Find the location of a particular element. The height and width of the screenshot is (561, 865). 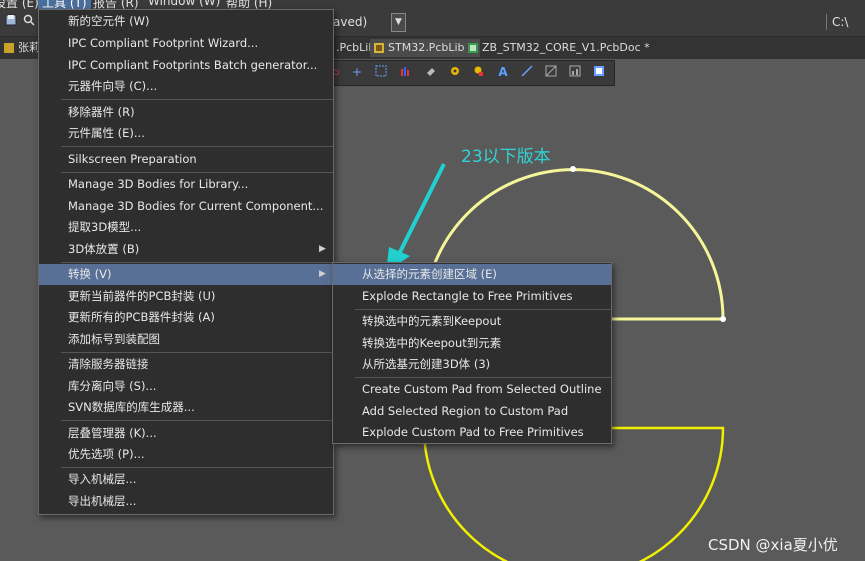

menu-item-label: 转换选中的元素到Keepout is located at coordinates (432, 321).